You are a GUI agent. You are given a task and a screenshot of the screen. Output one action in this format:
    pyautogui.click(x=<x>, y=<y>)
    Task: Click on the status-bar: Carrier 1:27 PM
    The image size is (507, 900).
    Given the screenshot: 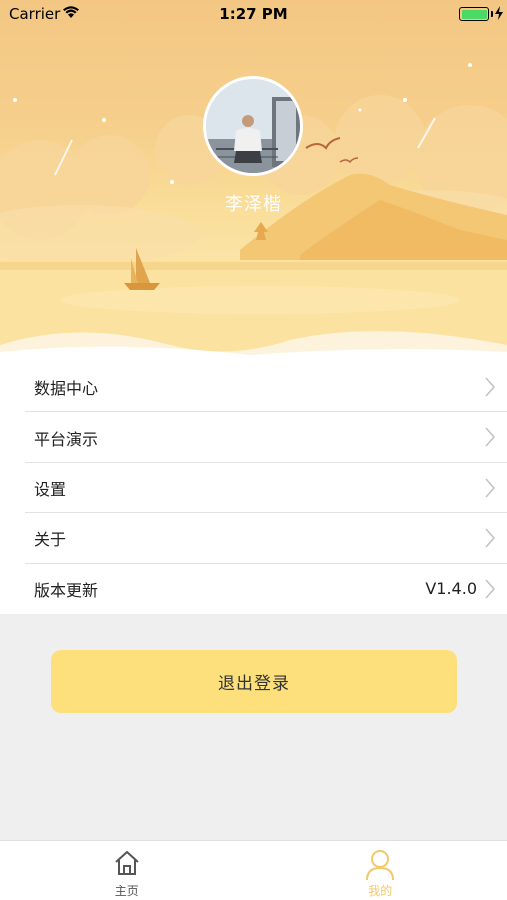 What is the action you would take?
    pyautogui.click(x=253, y=14)
    